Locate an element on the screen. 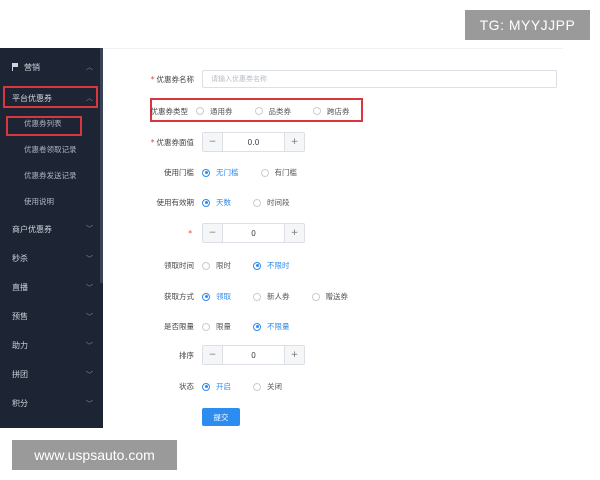 Image resolution: width=600 pixels, height=480 pixels. form-row-sort: 排序 − 0 + is located at coordinates (334, 355).